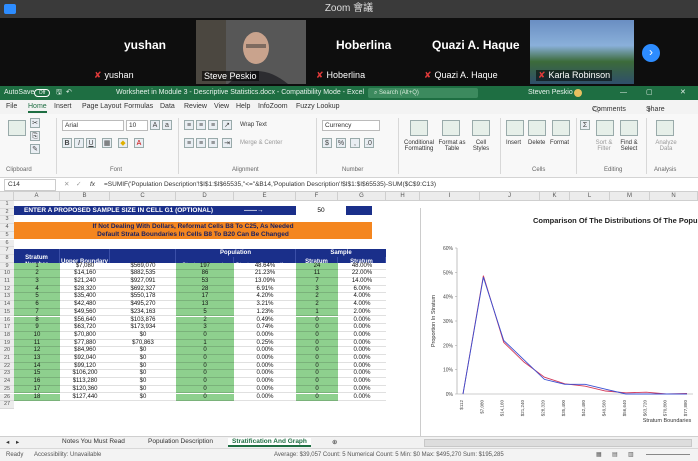  I want to click on row-header: 21, so click(7, 359).